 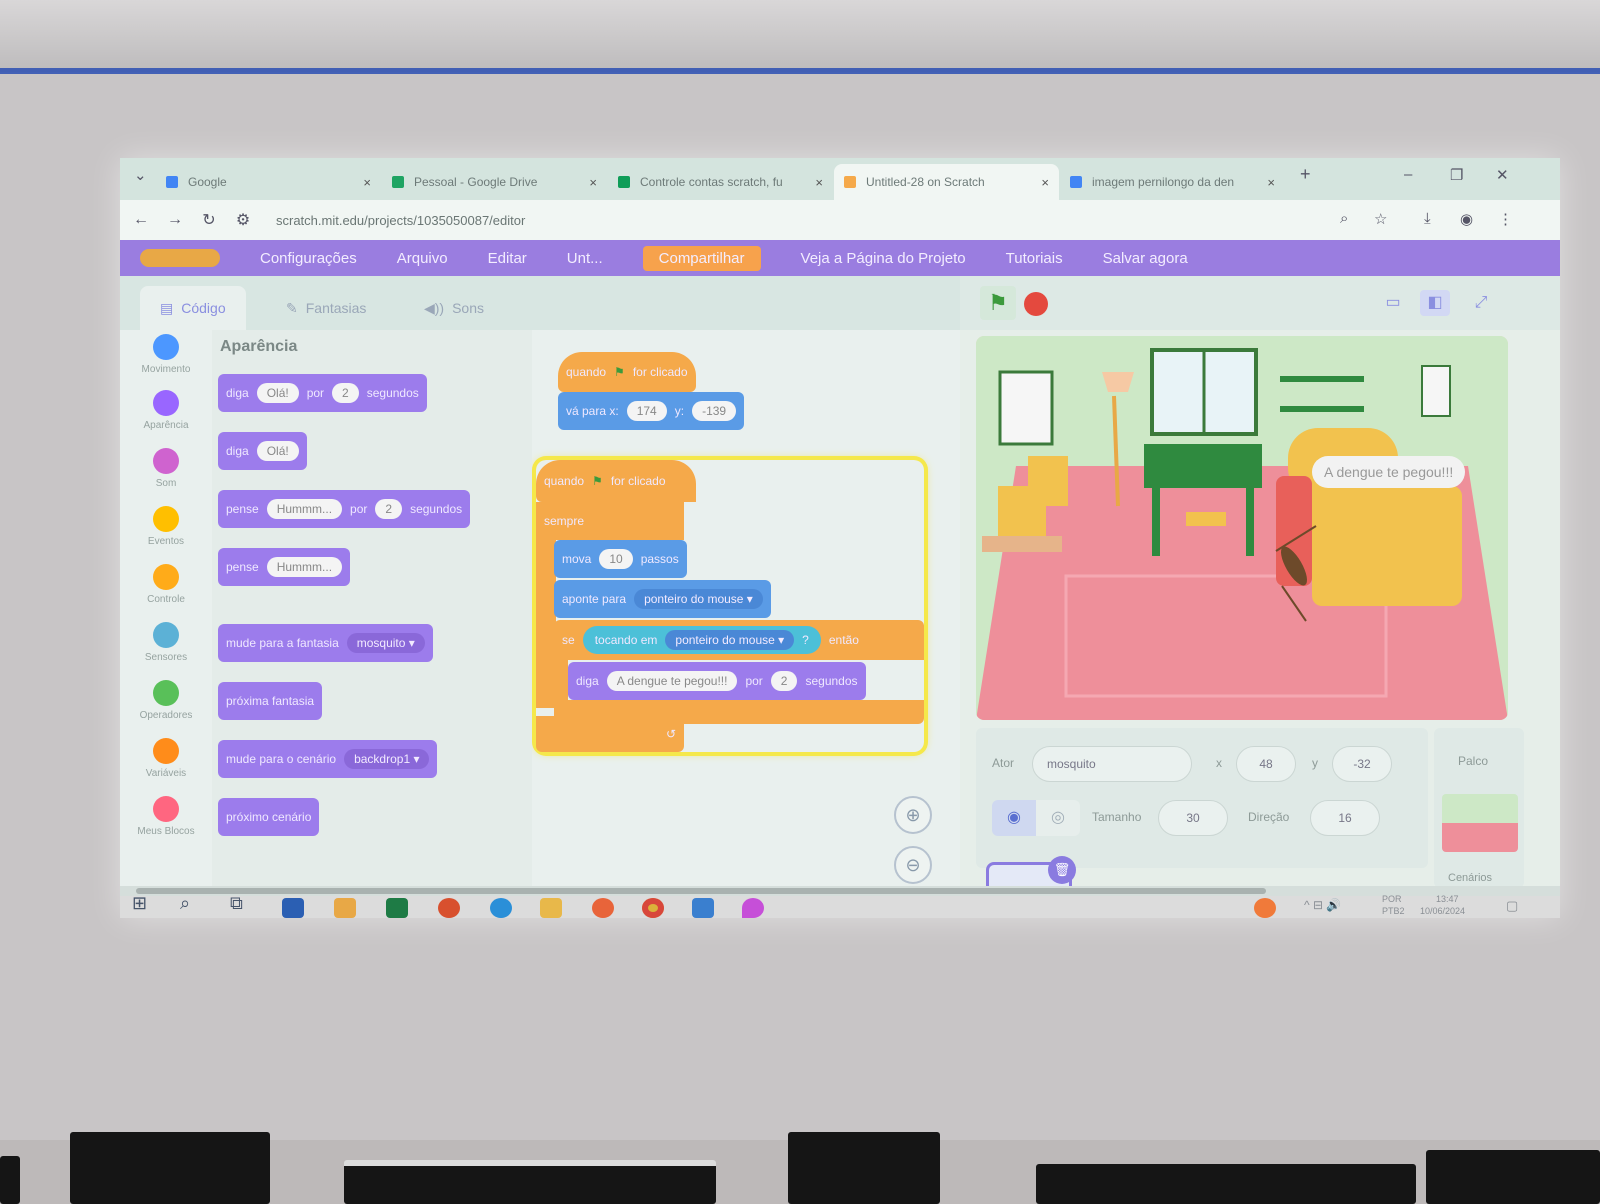 What do you see at coordinates (397, 908) in the screenshot?
I see `excel-icon` at bounding box center [397, 908].